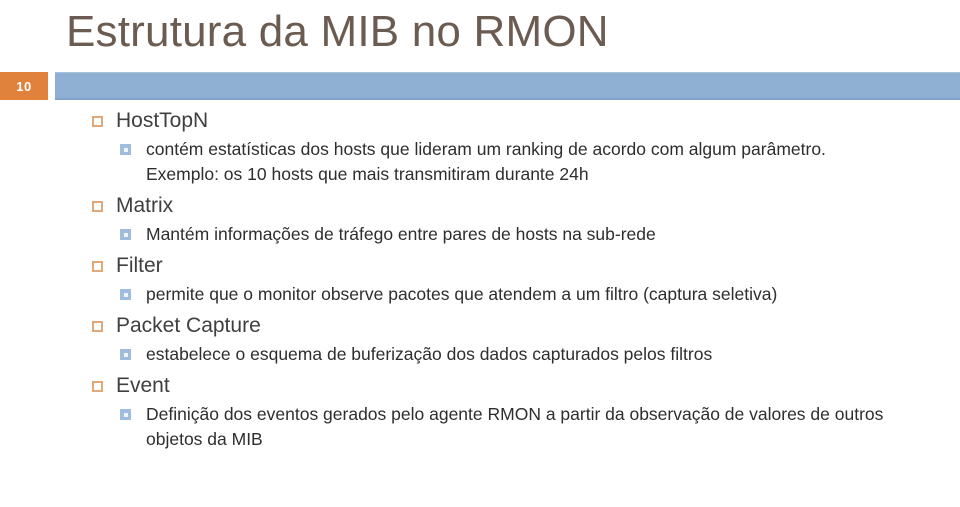 This screenshot has width=960, height=507. I want to click on bullet-item-matrix: Matrix, so click(480, 206).